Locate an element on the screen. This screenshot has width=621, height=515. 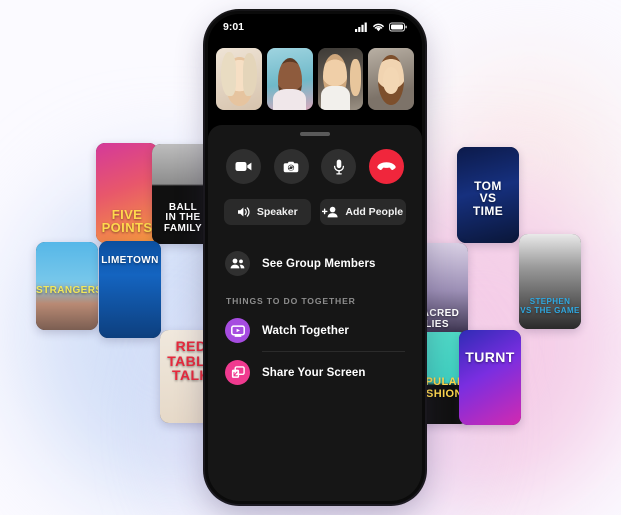
status-time: 9:01 is located at coordinates (234, 27).